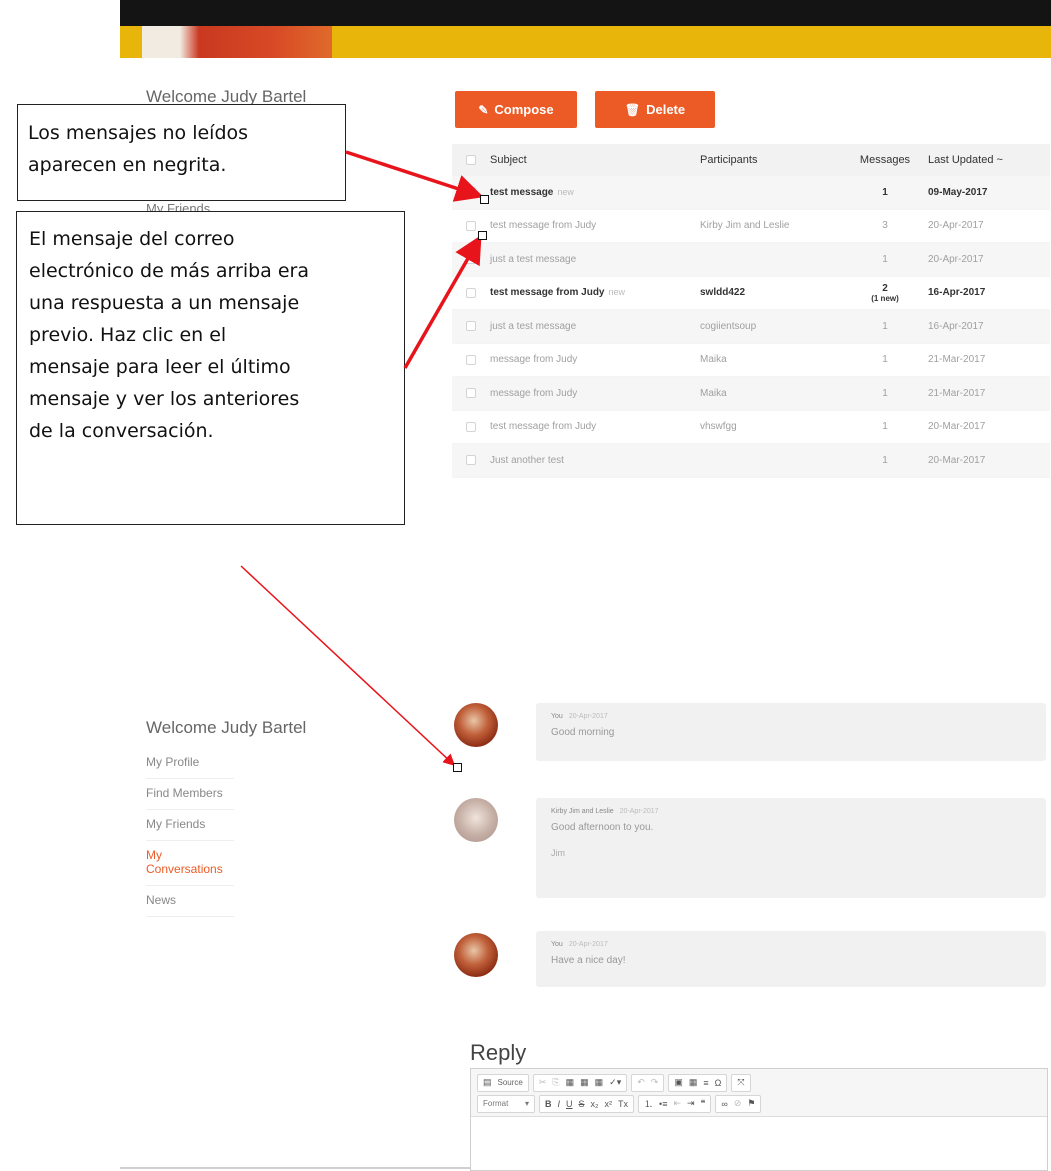 The height and width of the screenshot is (1171, 1051). What do you see at coordinates (555, 1082) in the screenshot?
I see `copy-icon: ⎘` at bounding box center [555, 1082].